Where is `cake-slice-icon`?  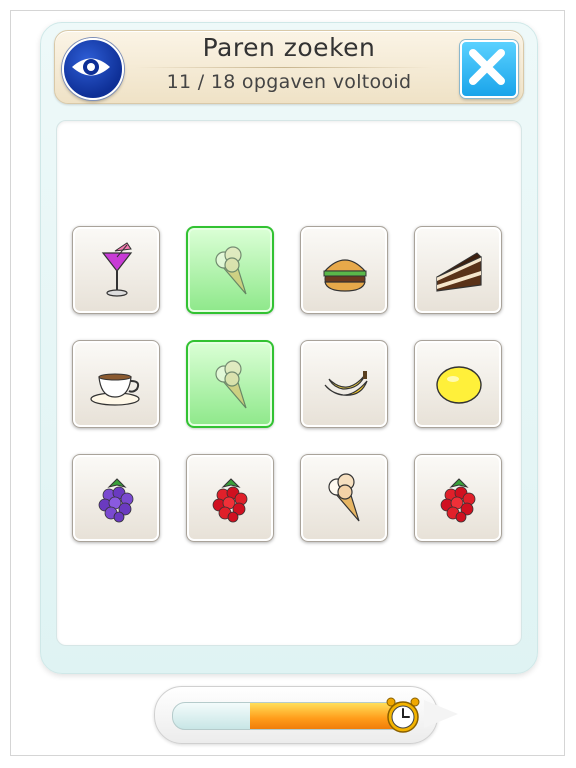 cake-slice-icon is located at coordinates (459, 272).